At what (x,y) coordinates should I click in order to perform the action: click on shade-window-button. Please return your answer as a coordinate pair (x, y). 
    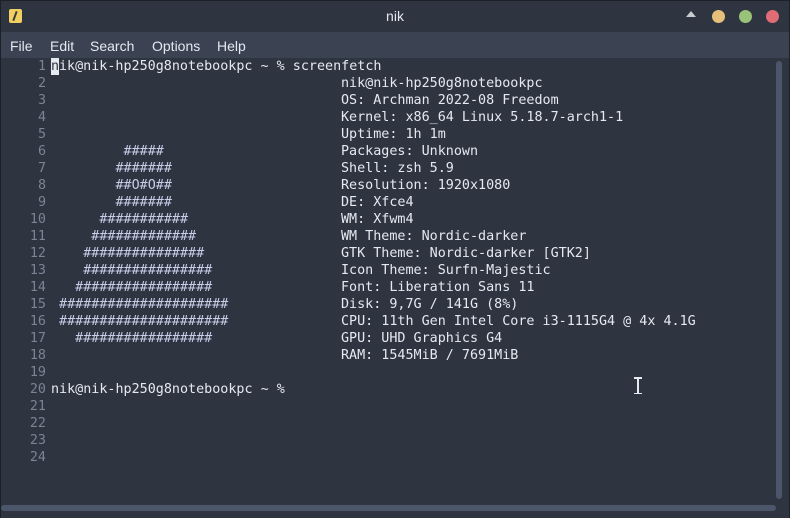
    Looking at the image, I should click on (691, 14).